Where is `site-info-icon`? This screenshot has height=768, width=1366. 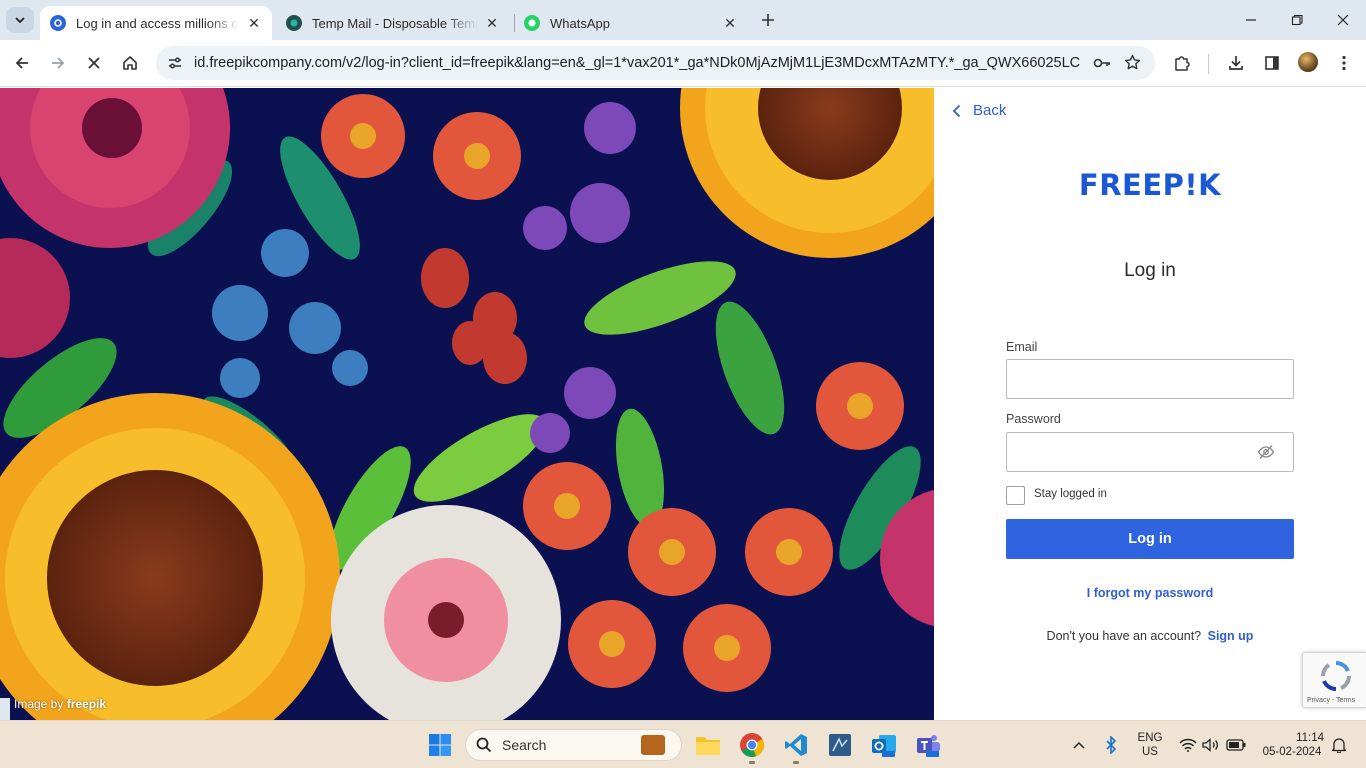 site-info-icon is located at coordinates (175, 63).